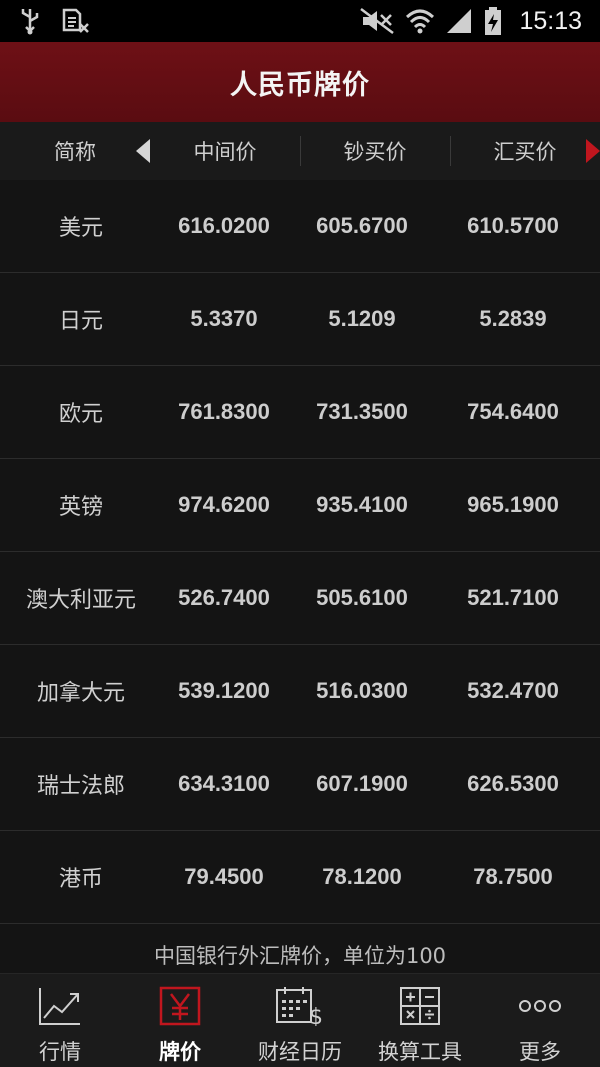 The height and width of the screenshot is (1067, 600). I want to click on currency-name: 加拿大元, so click(80, 693).